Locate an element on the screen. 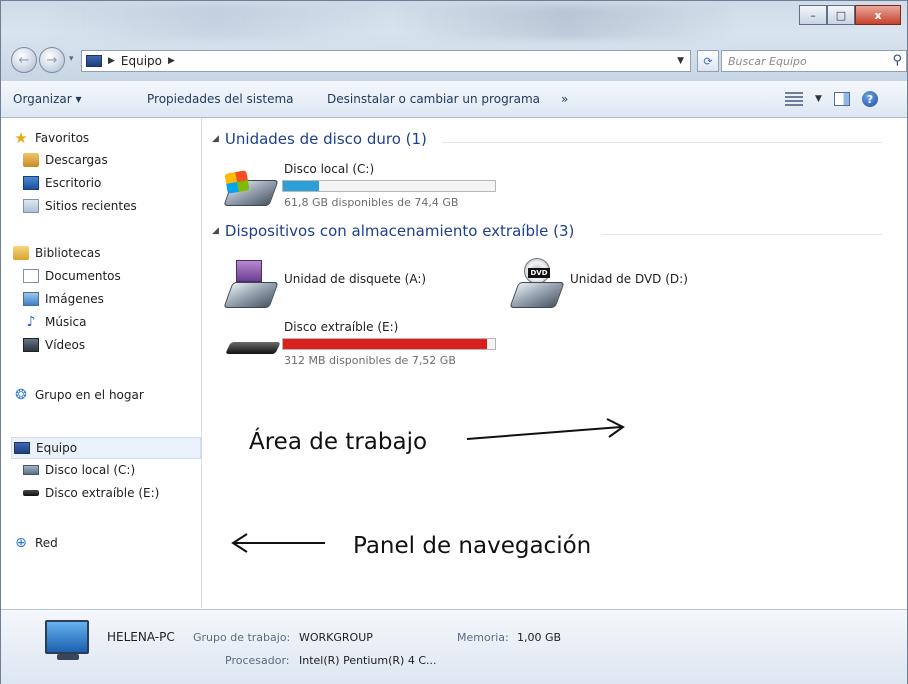  sidebar-item-favorites: ★ Favoritos is located at coordinates (51, 138).